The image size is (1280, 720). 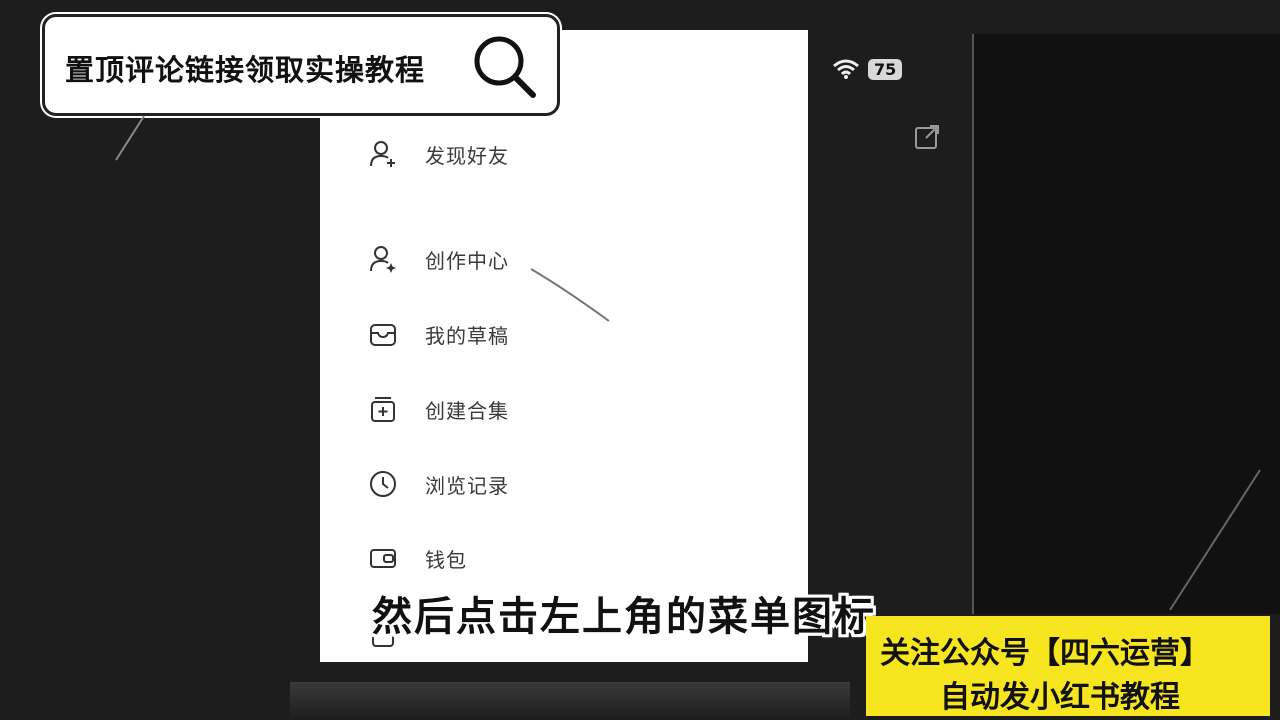 I want to click on menu-item-history: 浏览记录, so click(x=564, y=484).